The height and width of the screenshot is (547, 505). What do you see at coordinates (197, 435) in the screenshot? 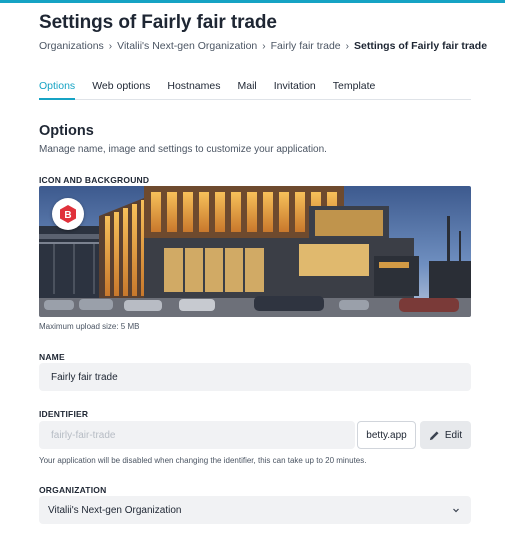
I see `identifier-input: fairly-fair-trade` at bounding box center [197, 435].